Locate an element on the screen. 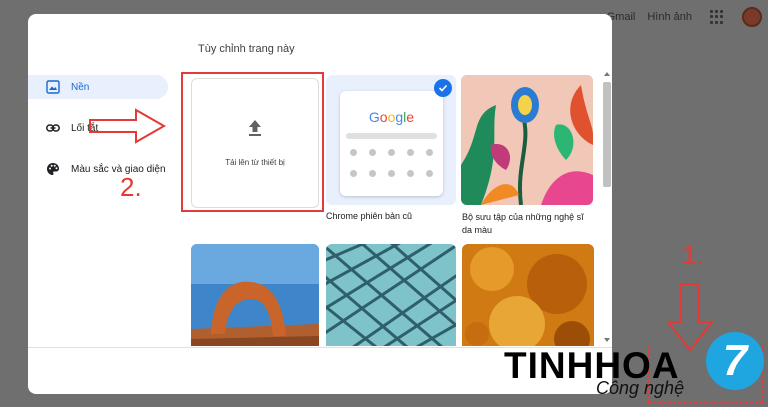 This screenshot has height=407, width=768. step-2-label: 2. is located at coordinates (131, 187).